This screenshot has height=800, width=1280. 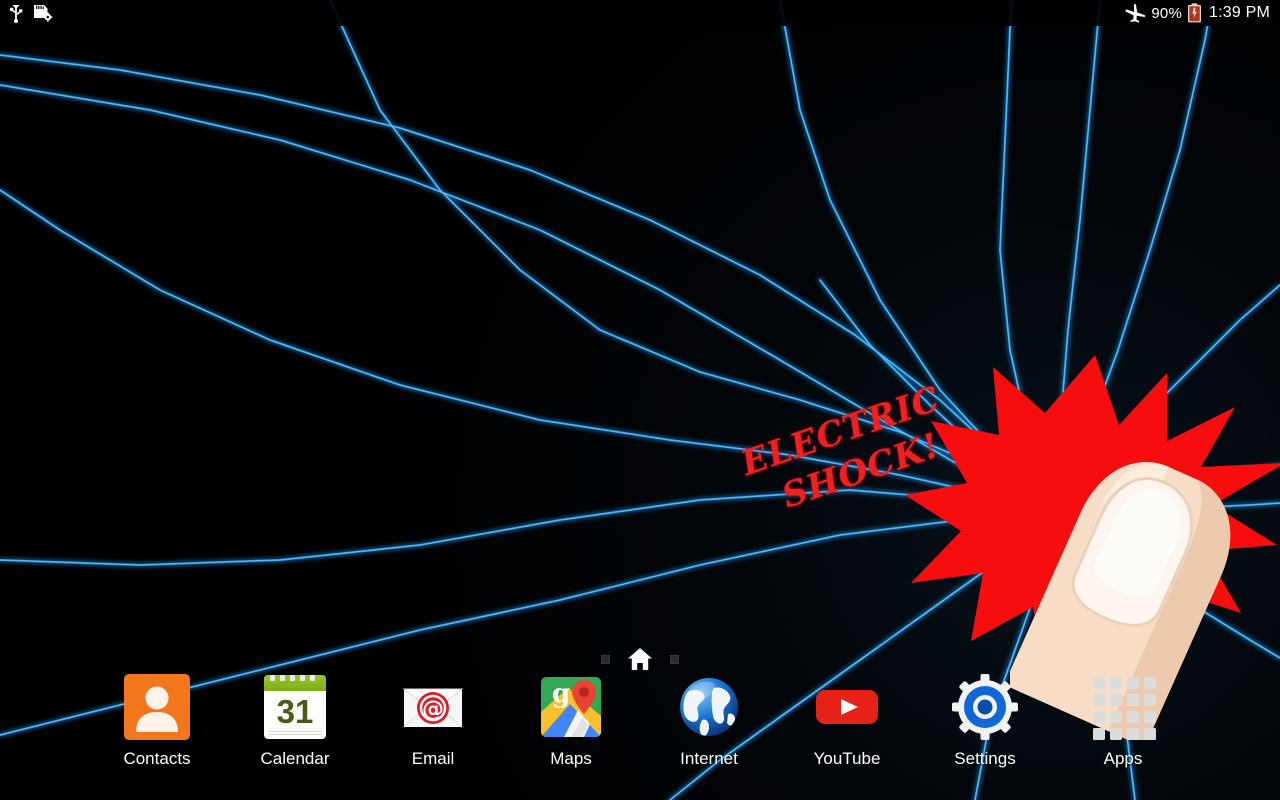 I want to click on globe-icon, so click(x=709, y=707).